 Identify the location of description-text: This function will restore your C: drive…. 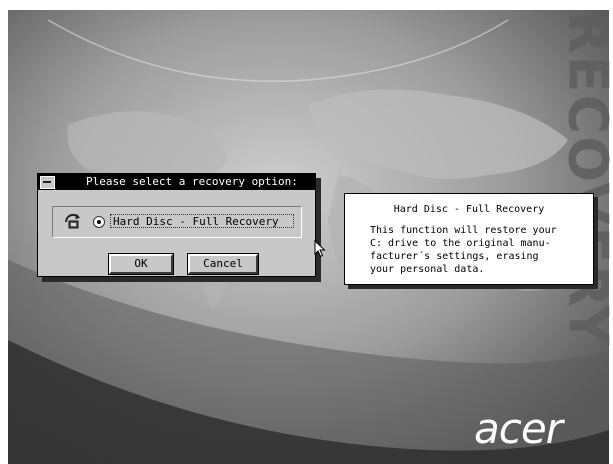
(463, 250).